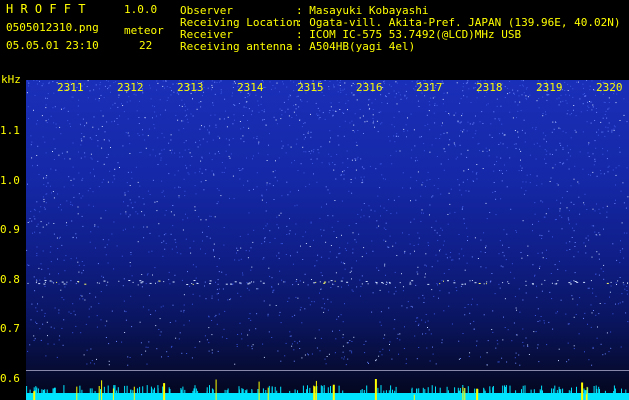  I want to click on freq-tick: 0.7, so click(10, 328).